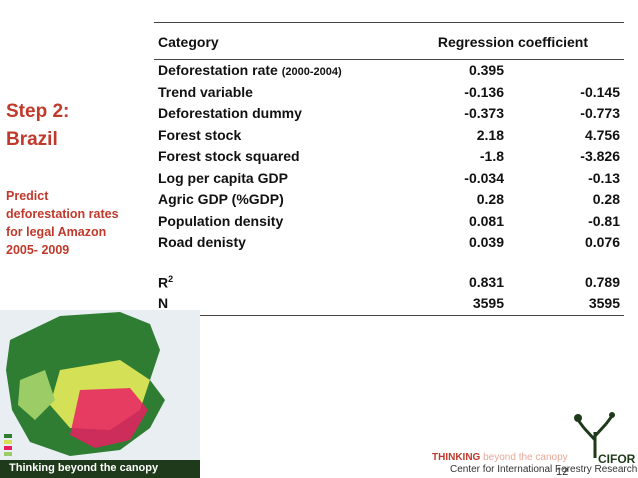 This screenshot has height=478, width=638. I want to click on step-title-line2: Brazil, so click(32, 139).